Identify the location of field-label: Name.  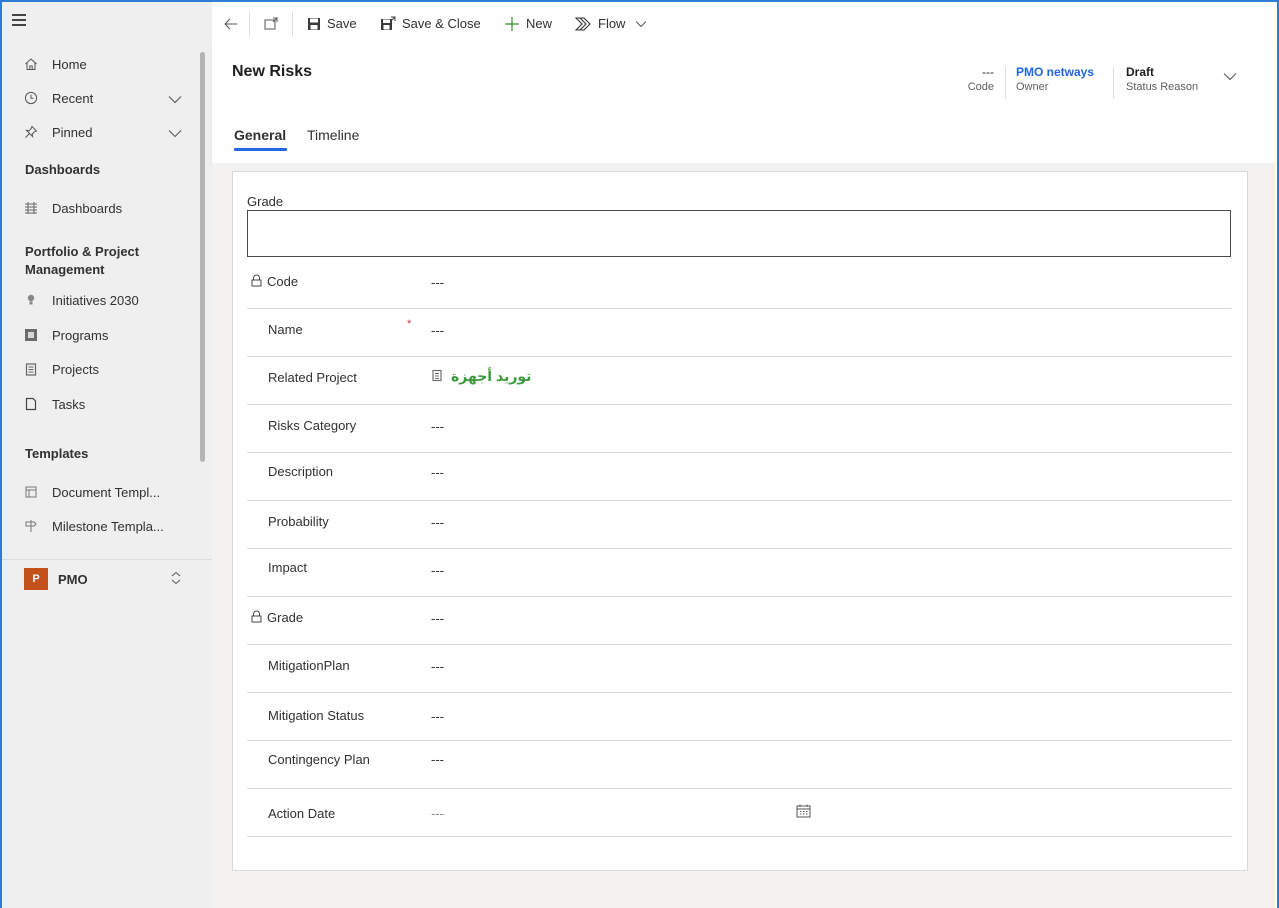
(285, 329).